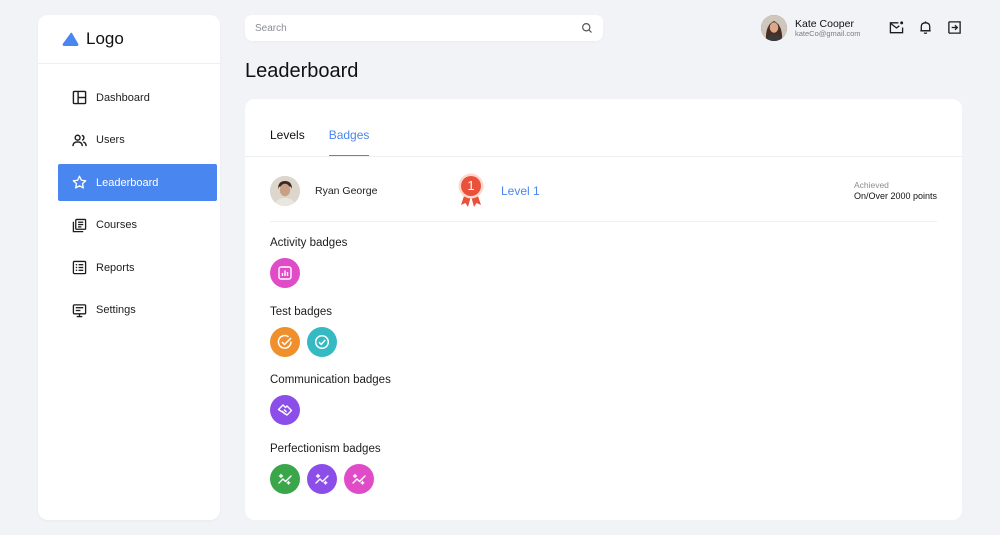  What do you see at coordinates (285, 410) in the screenshot?
I see `handshake-icon` at bounding box center [285, 410].